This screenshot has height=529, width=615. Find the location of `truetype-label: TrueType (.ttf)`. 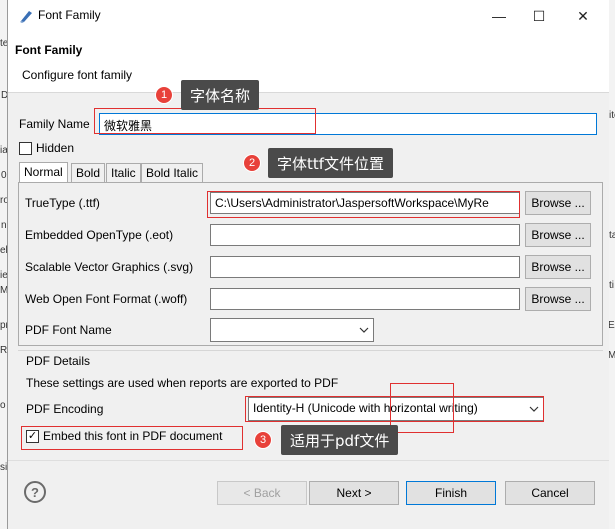

truetype-label: TrueType (.ttf) is located at coordinates (62, 203).